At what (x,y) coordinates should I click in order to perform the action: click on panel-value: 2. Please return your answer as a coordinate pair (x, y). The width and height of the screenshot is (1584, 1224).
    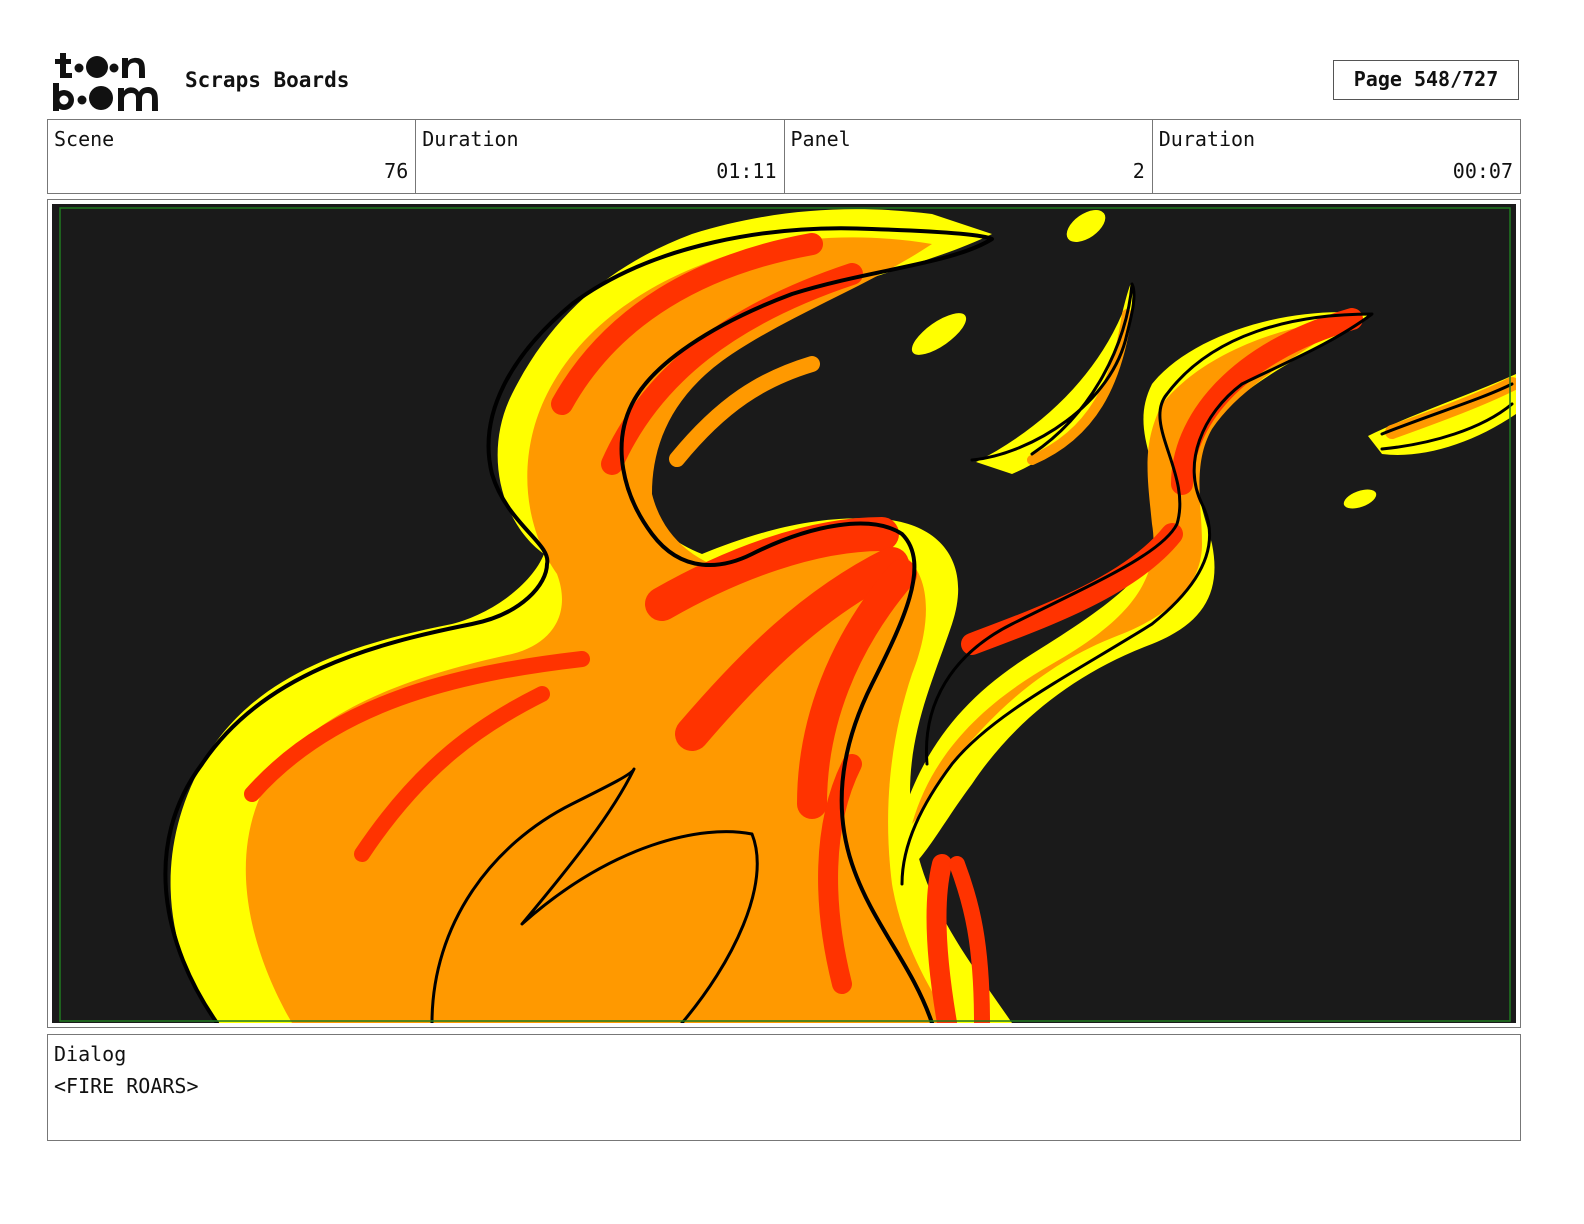
    Looking at the image, I should click on (1138, 171).